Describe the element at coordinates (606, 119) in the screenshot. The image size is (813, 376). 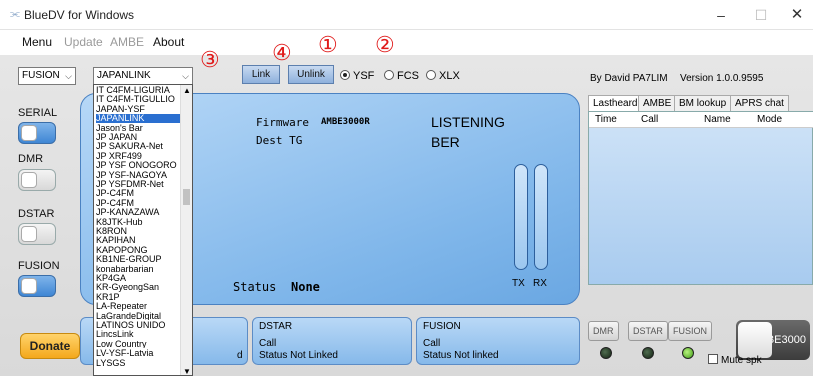
I see `column-time: Time` at that location.